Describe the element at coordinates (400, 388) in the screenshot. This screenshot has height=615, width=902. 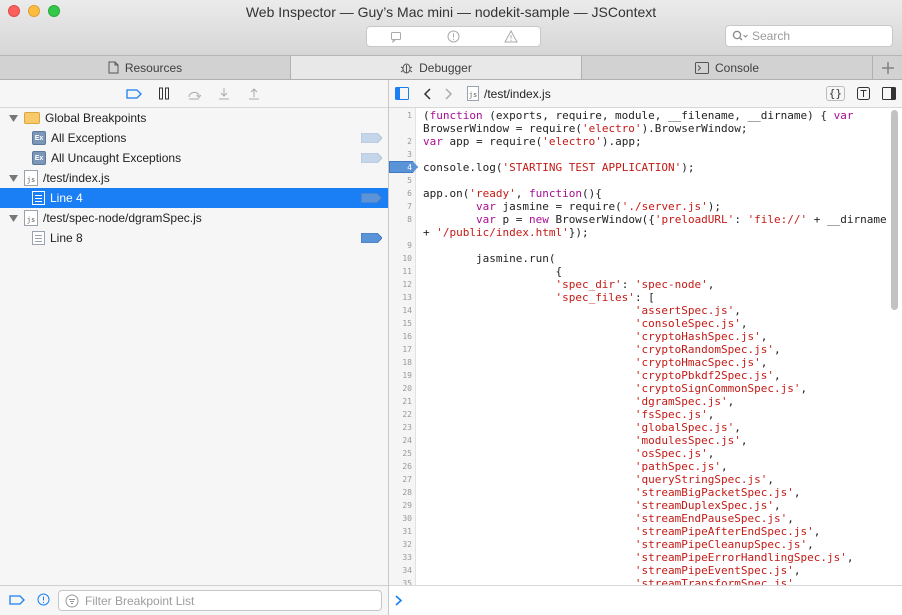
I see `line-number: 20` at that location.